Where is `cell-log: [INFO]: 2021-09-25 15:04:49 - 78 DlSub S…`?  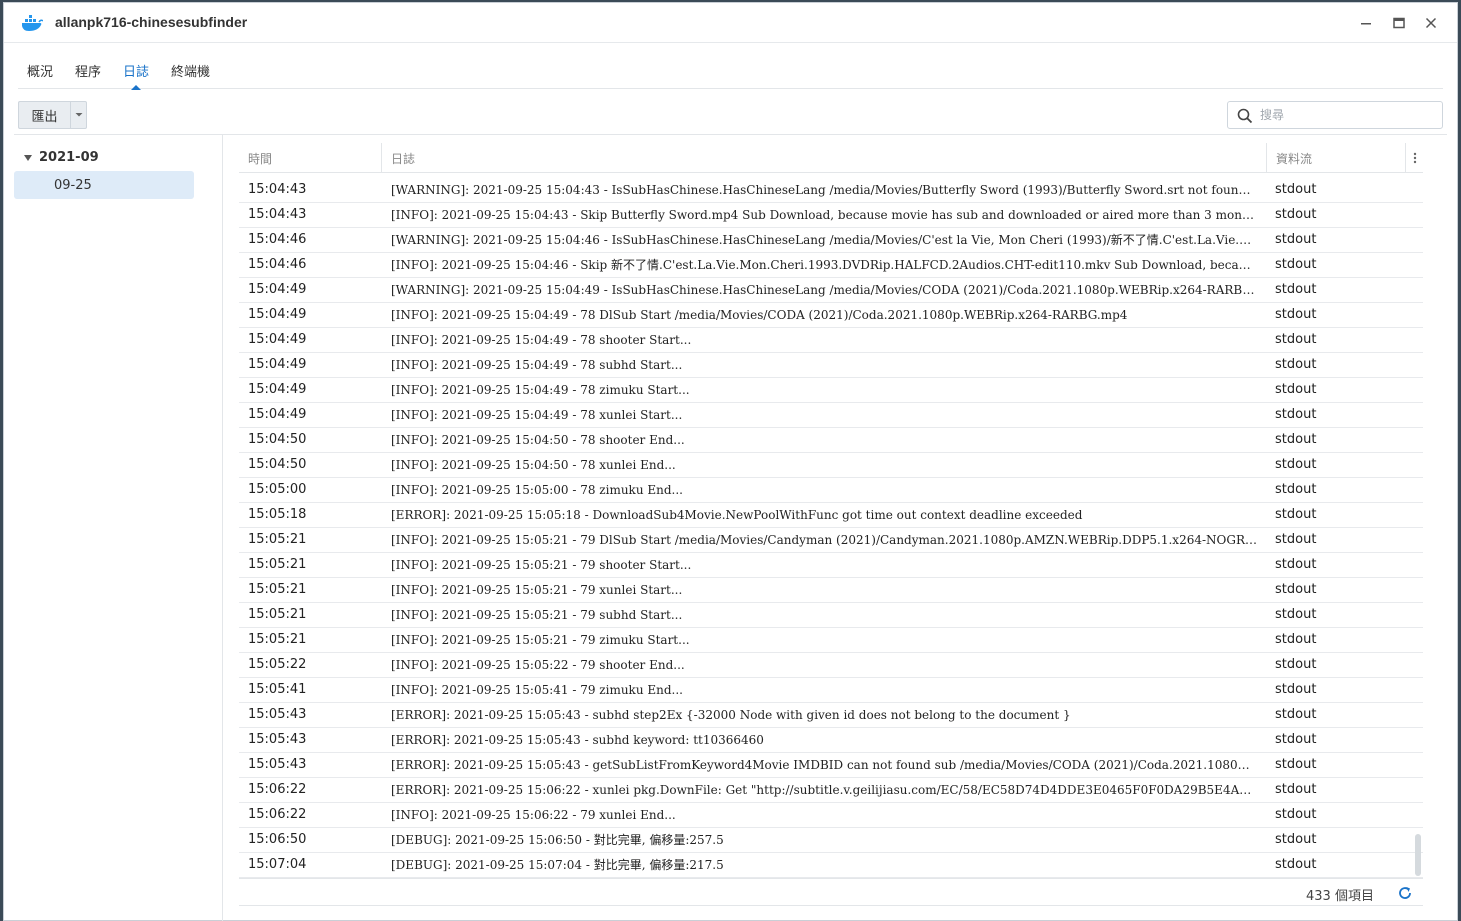 cell-log: [INFO]: 2021-09-25 15:04:49 - 78 DlSub S… is located at coordinates (759, 315).